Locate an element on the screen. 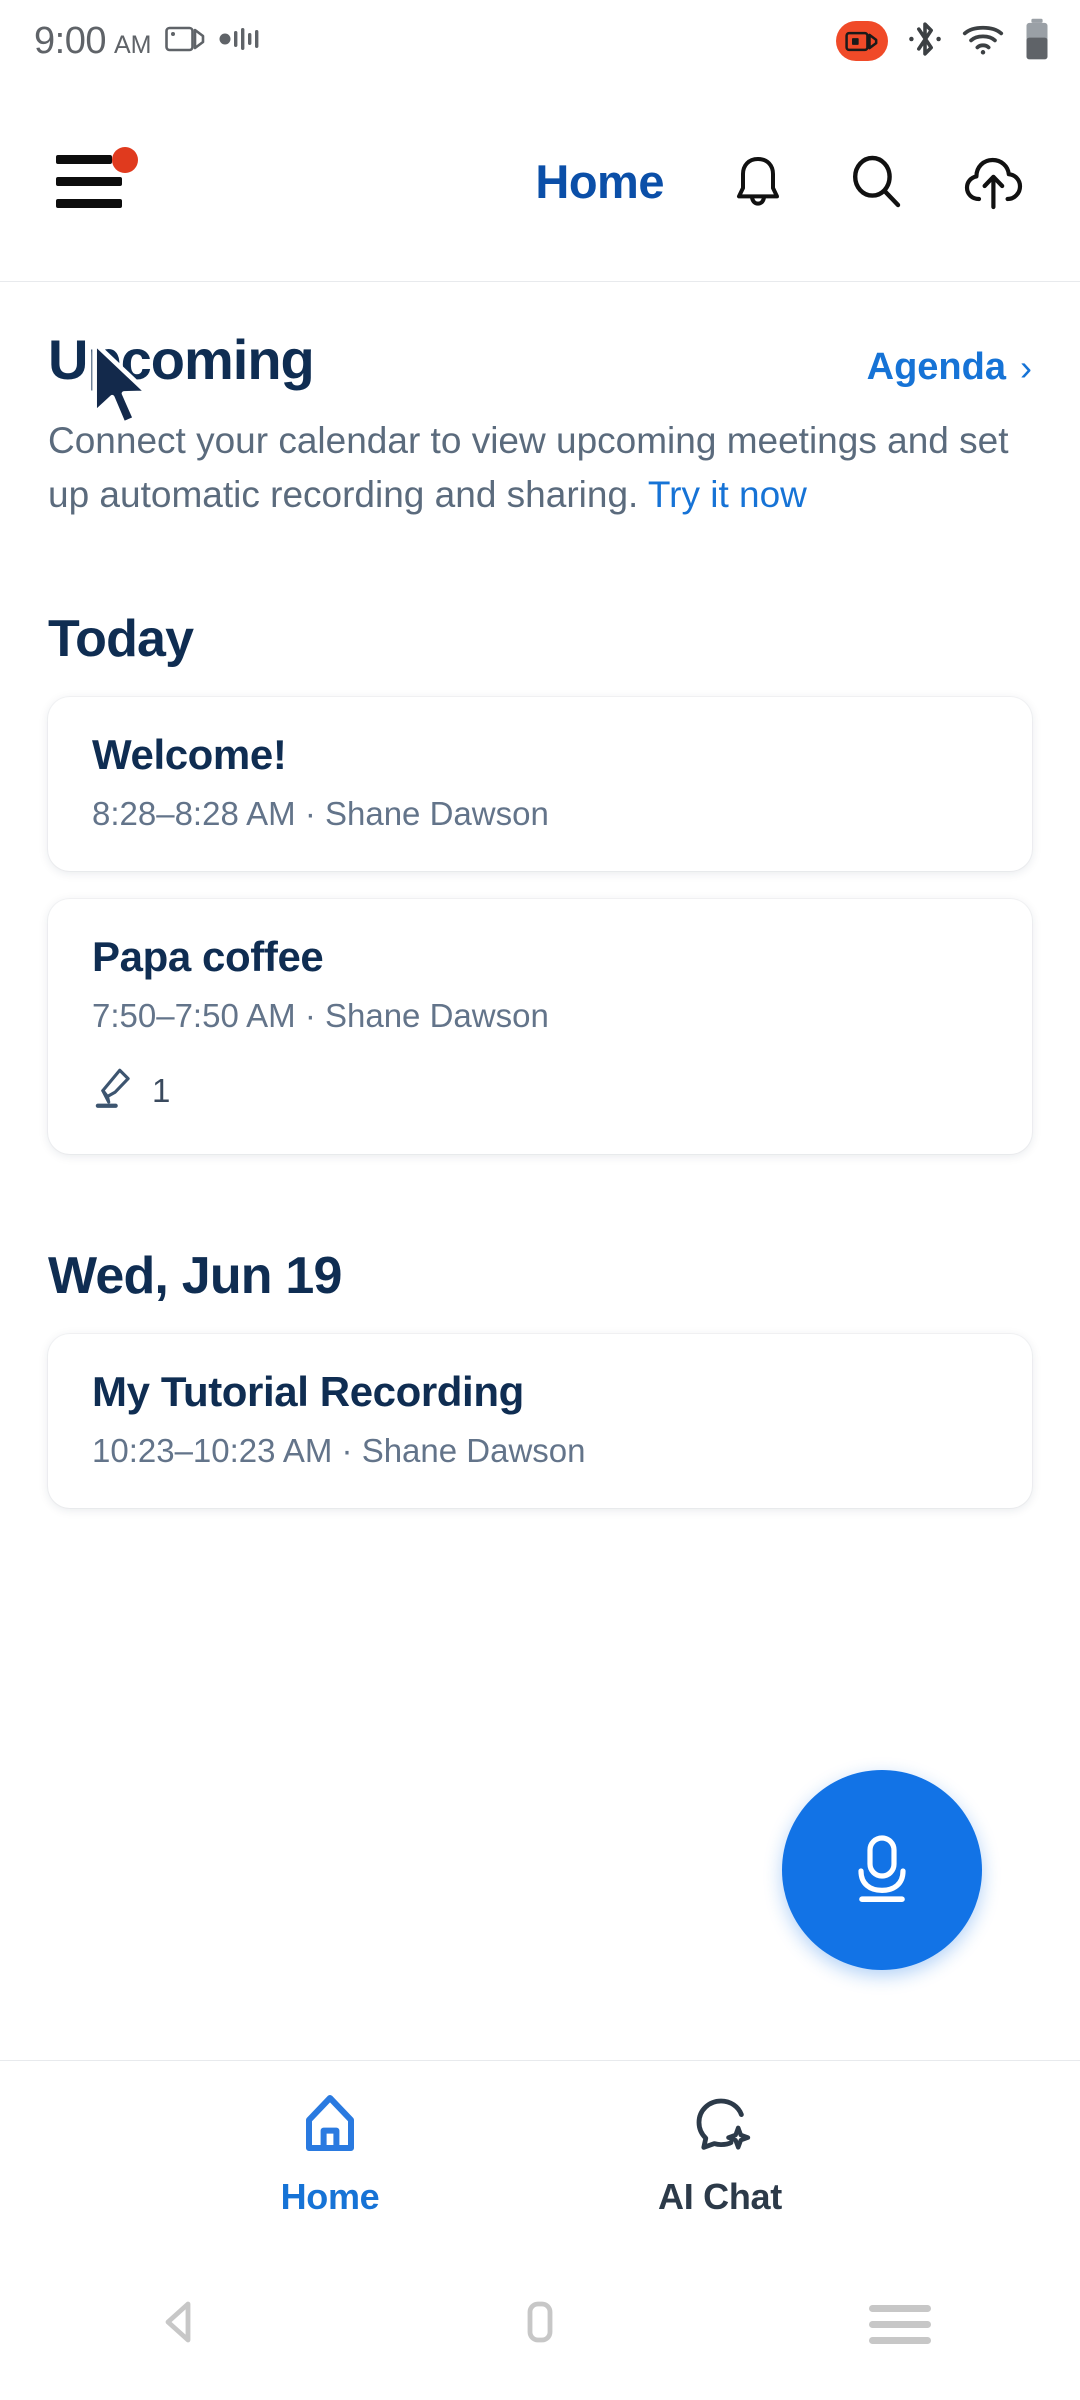  battery-icon is located at coordinates (1037, 41).